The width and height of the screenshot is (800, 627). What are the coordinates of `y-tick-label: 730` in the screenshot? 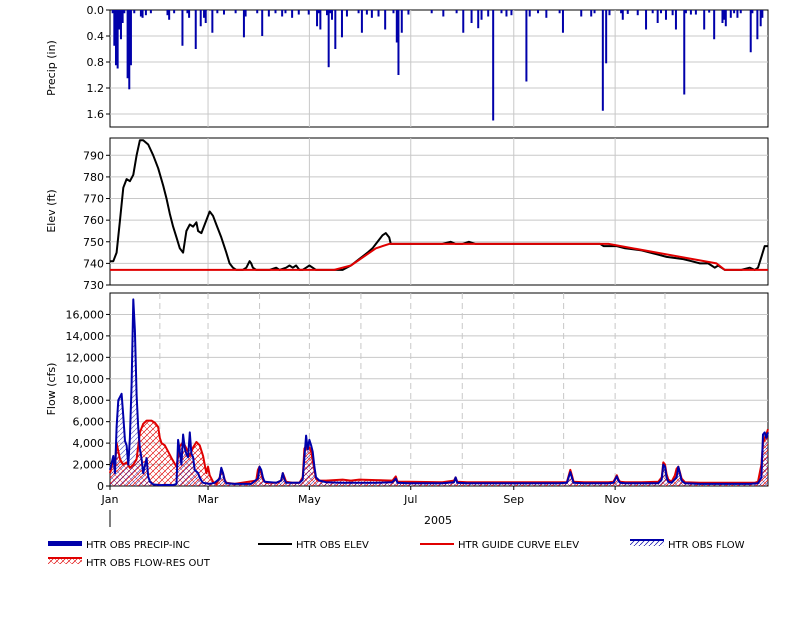 It's located at (93, 285).